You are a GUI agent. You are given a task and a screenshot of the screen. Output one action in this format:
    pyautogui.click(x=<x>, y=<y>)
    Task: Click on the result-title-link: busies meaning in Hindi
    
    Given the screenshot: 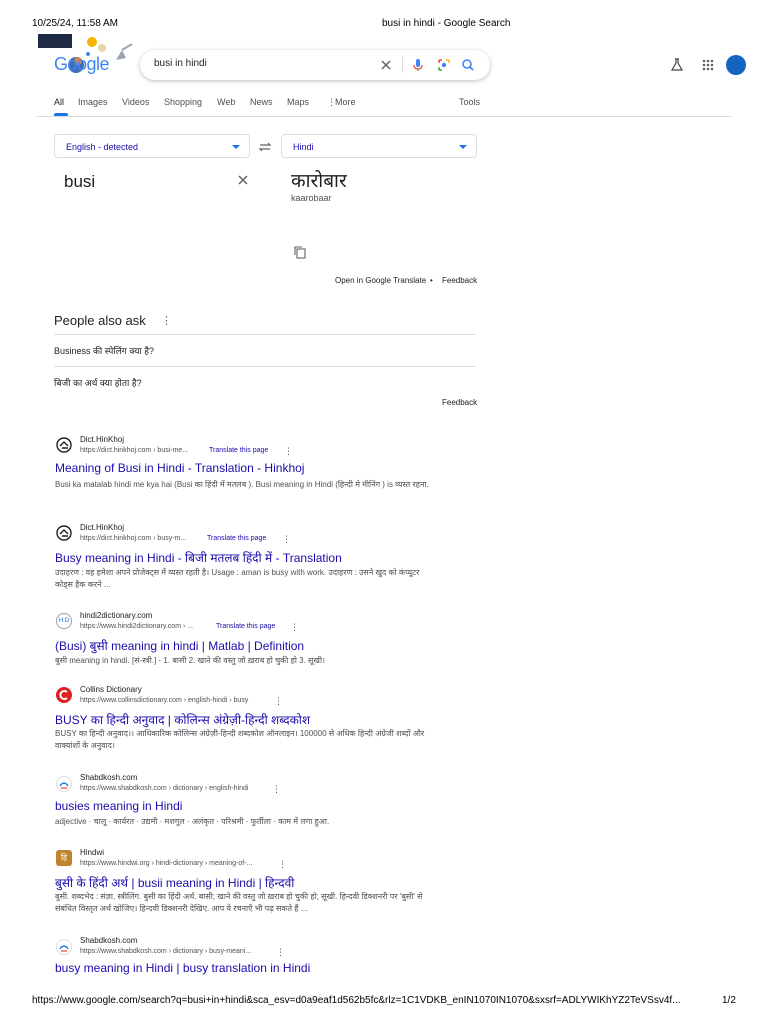 What is the action you would take?
    pyautogui.click(x=118, y=806)
    